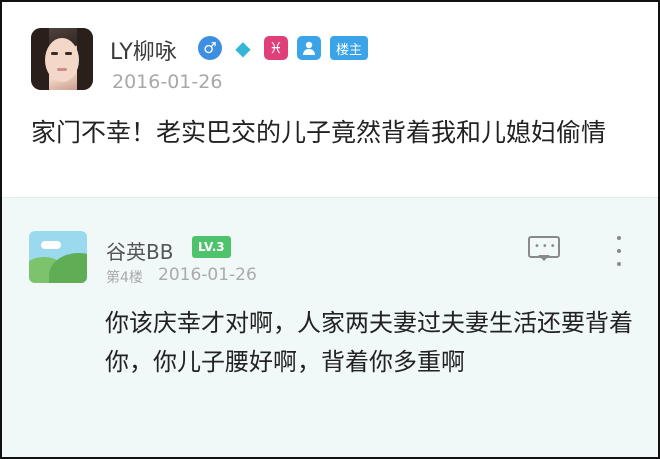 Image resolution: width=660 pixels, height=459 pixels. I want to click on reply-date: 2016-01-26, so click(207, 275).